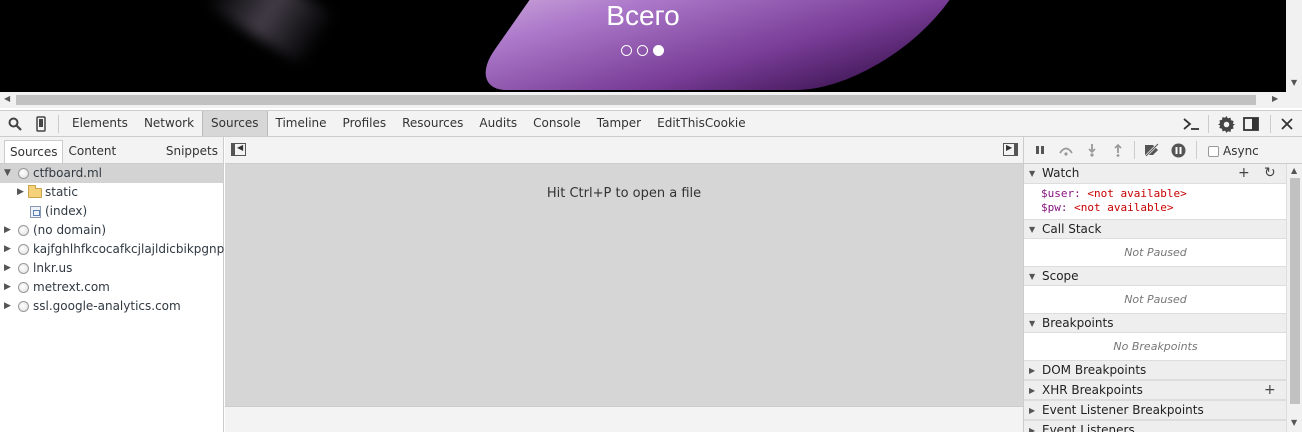 Image resolution: width=1302 pixels, height=432 pixels. I want to click on file-icon, so click(35, 212).